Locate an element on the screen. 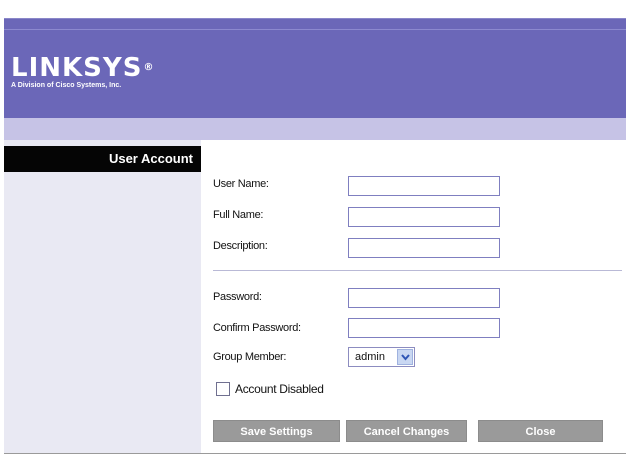  dropdown-arrow-button is located at coordinates (405, 357).